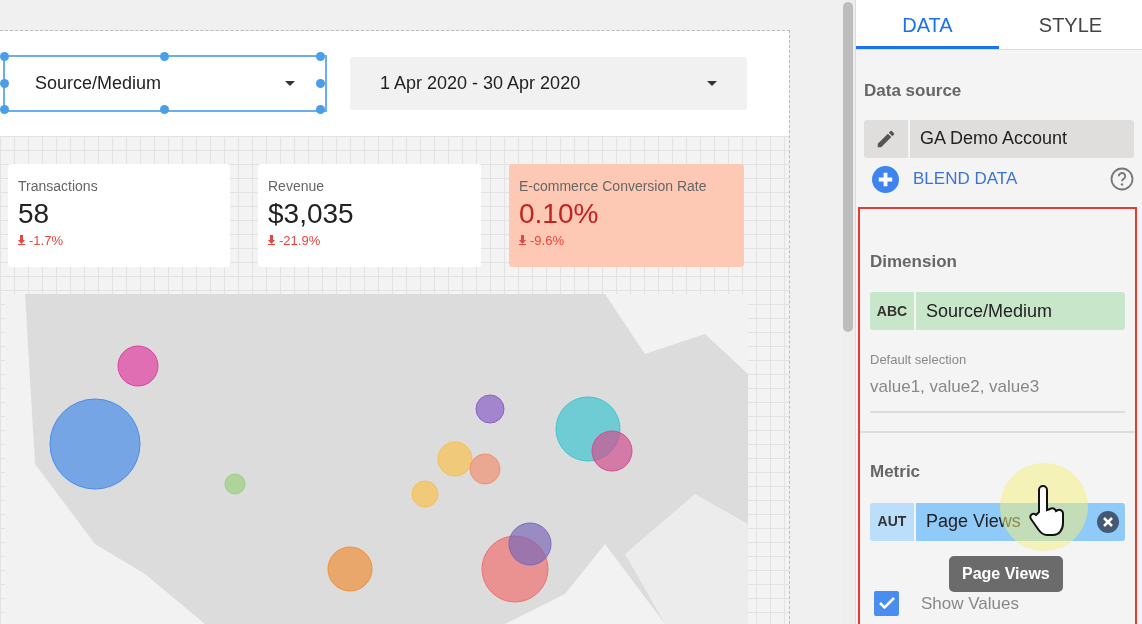 Image resolution: width=1142 pixels, height=624 pixels. Describe the element at coordinates (919, 360) in the screenshot. I see `field-label: Default selection` at that location.